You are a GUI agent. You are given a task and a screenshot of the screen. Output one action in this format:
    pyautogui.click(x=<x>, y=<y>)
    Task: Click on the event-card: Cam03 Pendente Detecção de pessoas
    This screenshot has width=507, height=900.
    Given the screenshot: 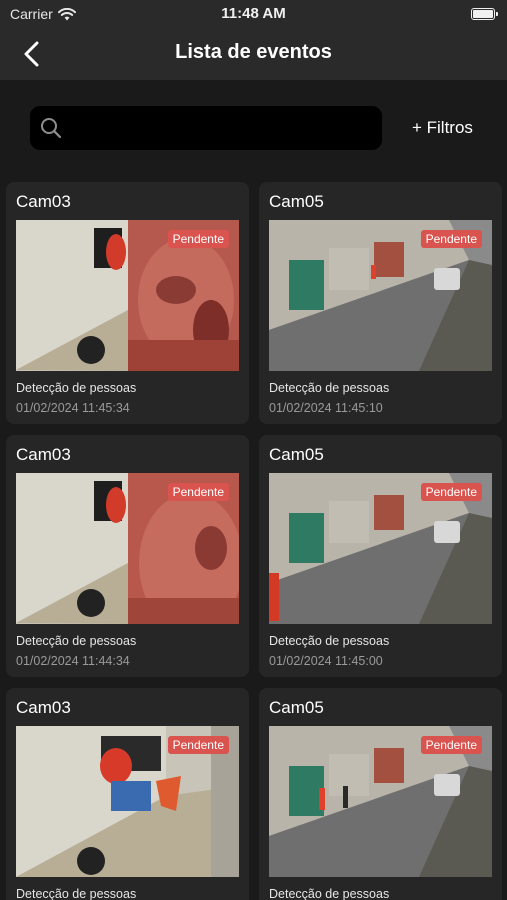 What is the action you would take?
    pyautogui.click(x=127, y=794)
    